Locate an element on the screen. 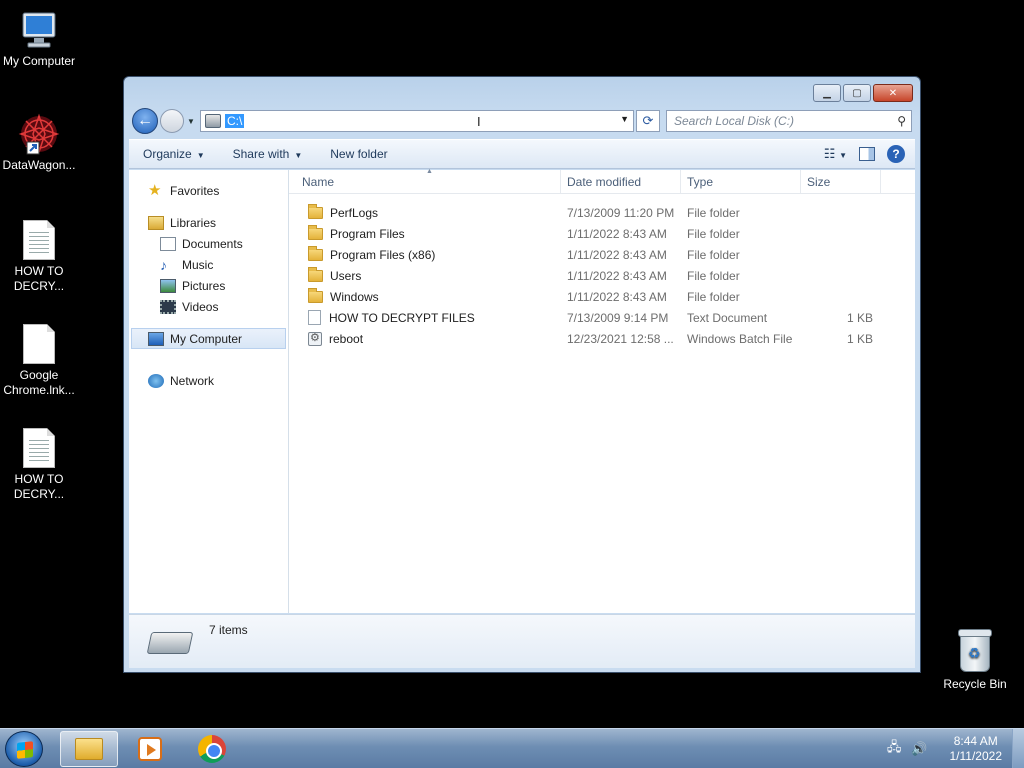  column-header-size: Size is located at coordinates (841, 181).